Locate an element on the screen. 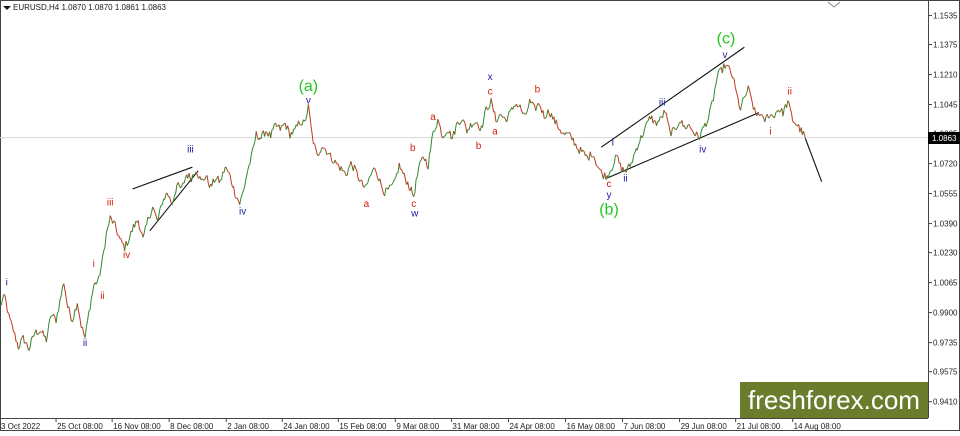  y-tick-label: 0.9900 is located at coordinates (945, 313).